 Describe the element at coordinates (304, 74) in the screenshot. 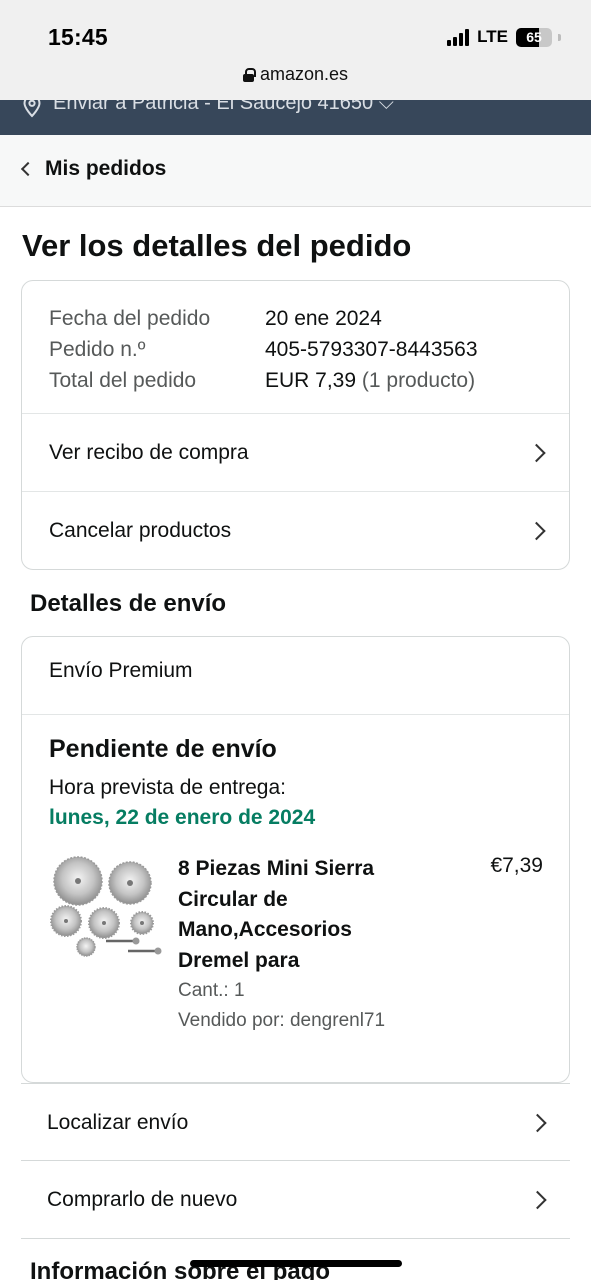

I see `url-text: amazon.es` at that location.